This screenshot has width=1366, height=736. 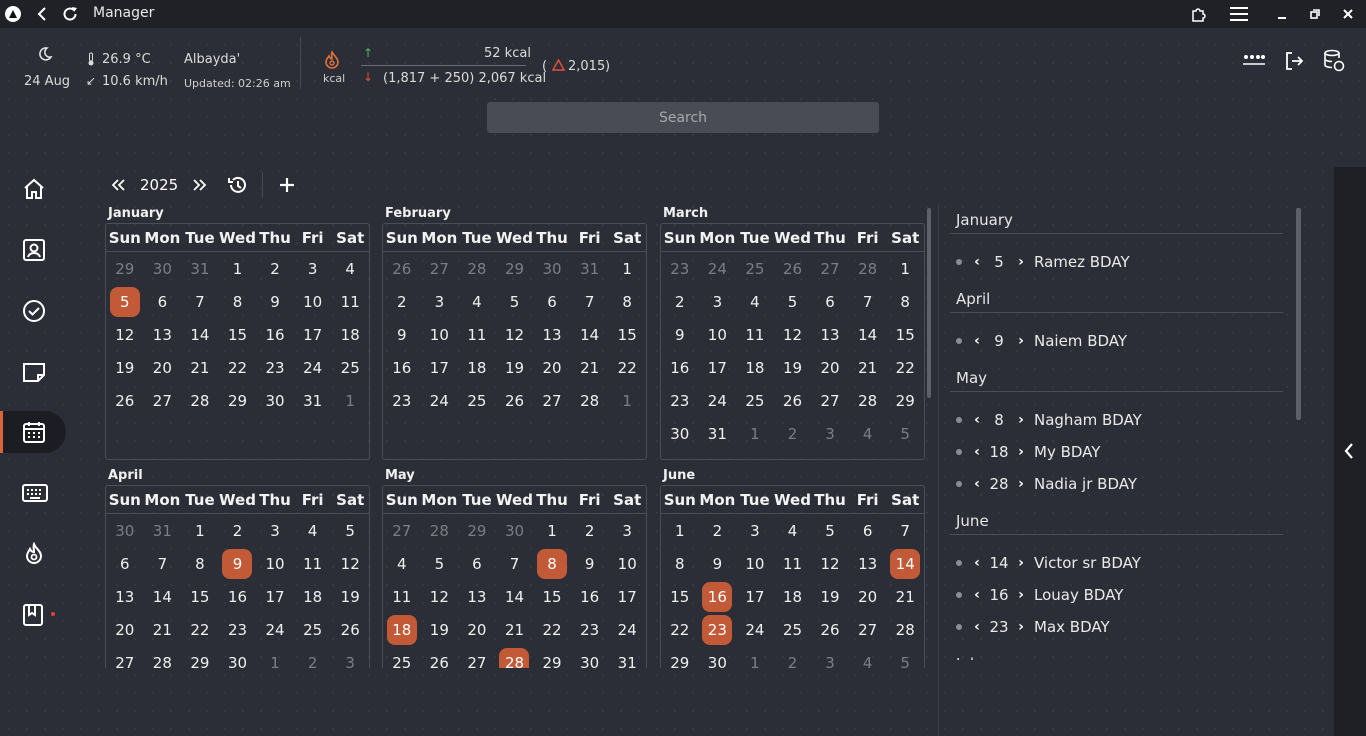 I want to click on day-cell: 14, so click(x=162, y=597).